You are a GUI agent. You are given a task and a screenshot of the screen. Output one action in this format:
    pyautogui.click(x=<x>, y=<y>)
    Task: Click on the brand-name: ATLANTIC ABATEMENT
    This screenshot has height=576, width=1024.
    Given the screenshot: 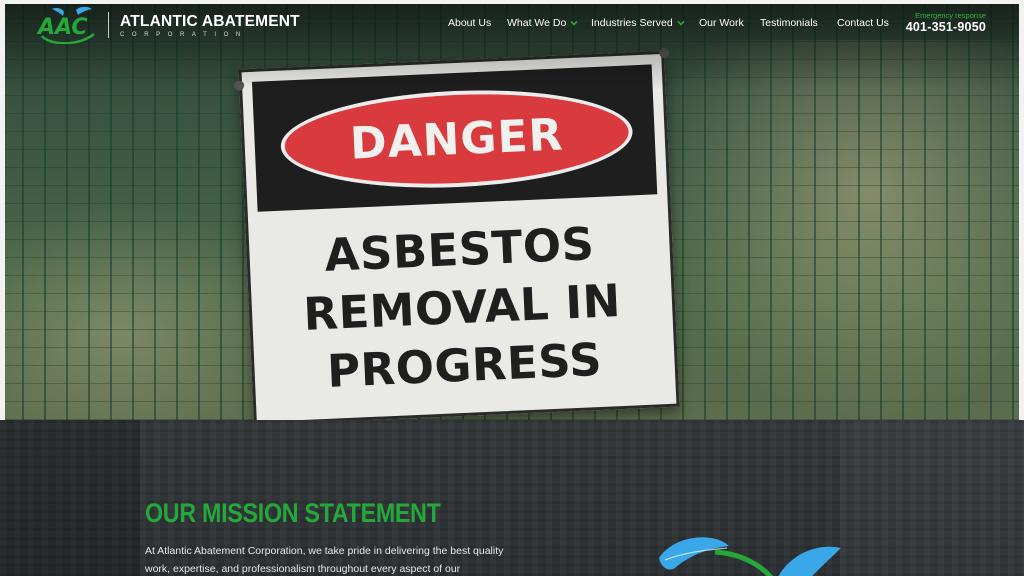 What is the action you would take?
    pyautogui.click(x=210, y=22)
    